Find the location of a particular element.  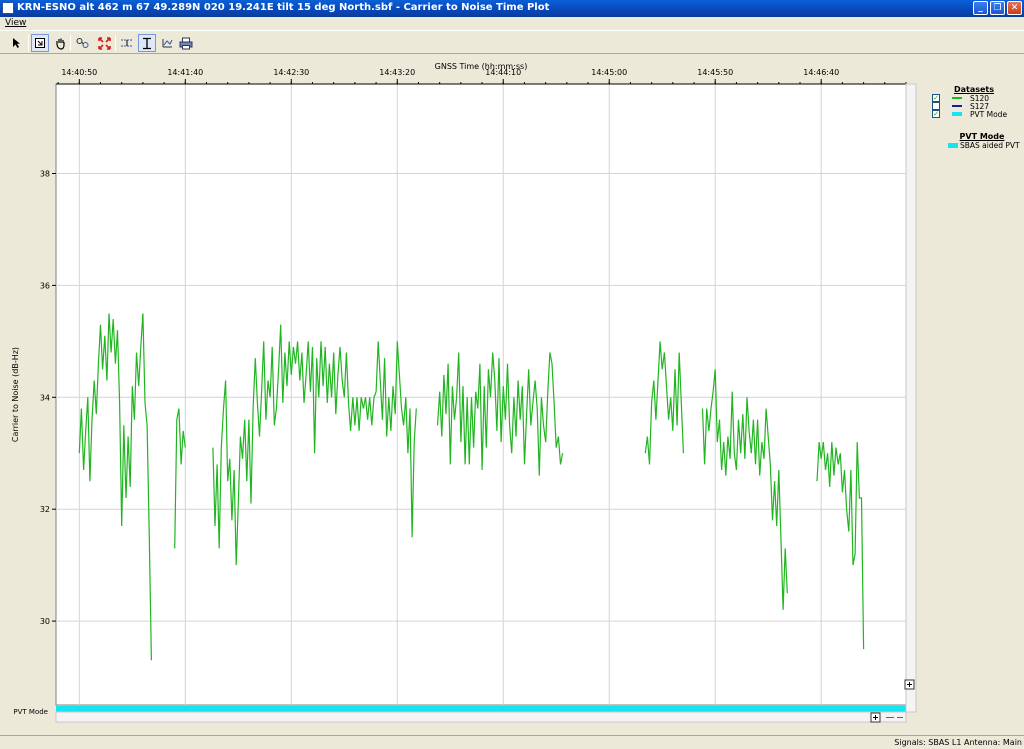

maximize-icon: ❐ is located at coordinates (997, 8).